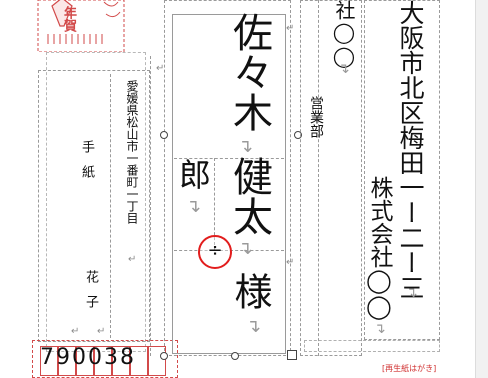  Describe the element at coordinates (316, 117) in the screenshot. I see `recipient-department: 営業部` at that location.